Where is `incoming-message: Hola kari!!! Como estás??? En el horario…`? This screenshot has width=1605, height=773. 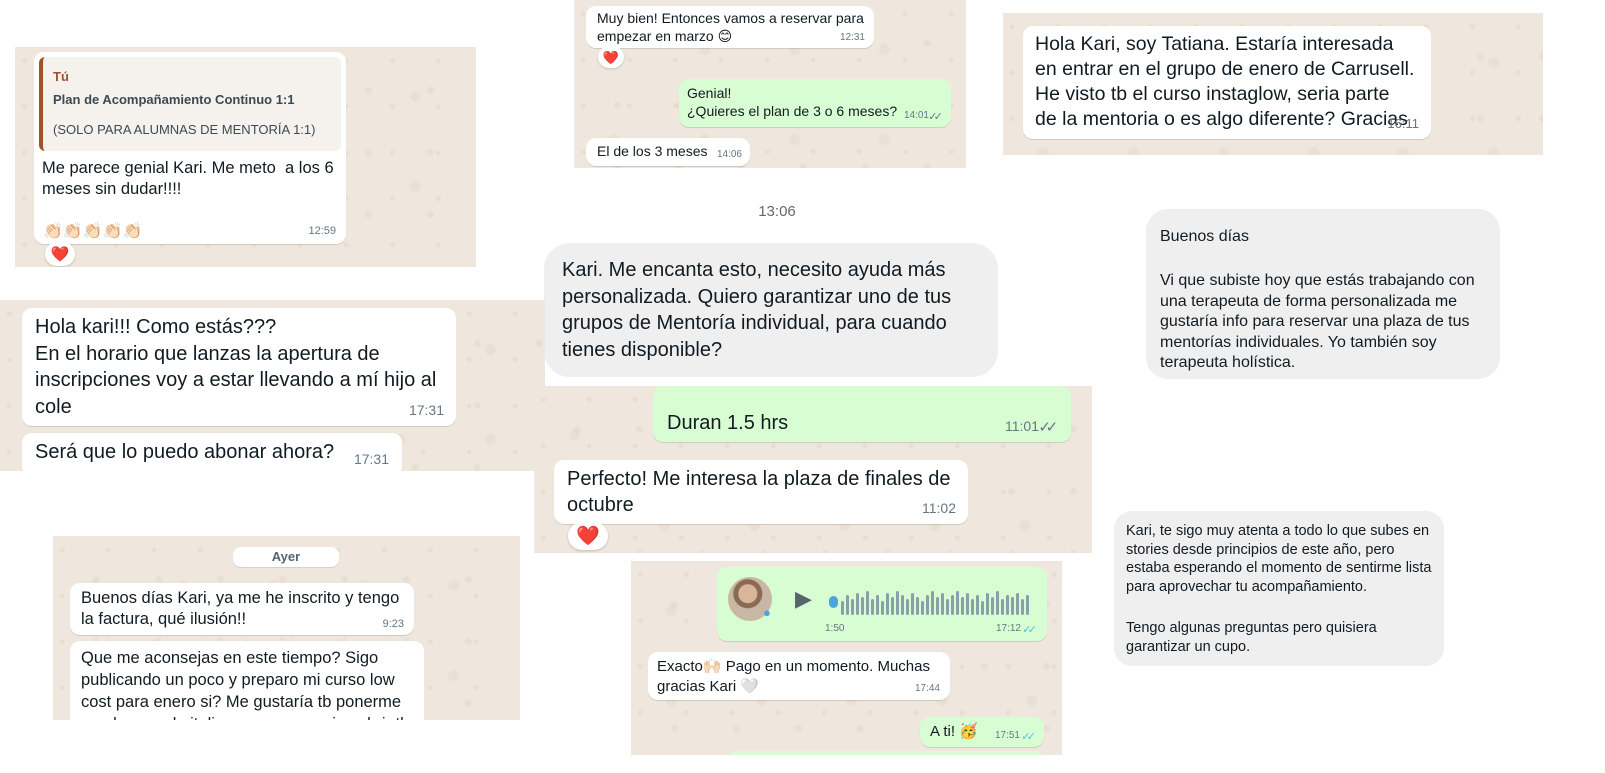
incoming-message: Hola kari!!! Como estás??? En el horario… is located at coordinates (239, 367).